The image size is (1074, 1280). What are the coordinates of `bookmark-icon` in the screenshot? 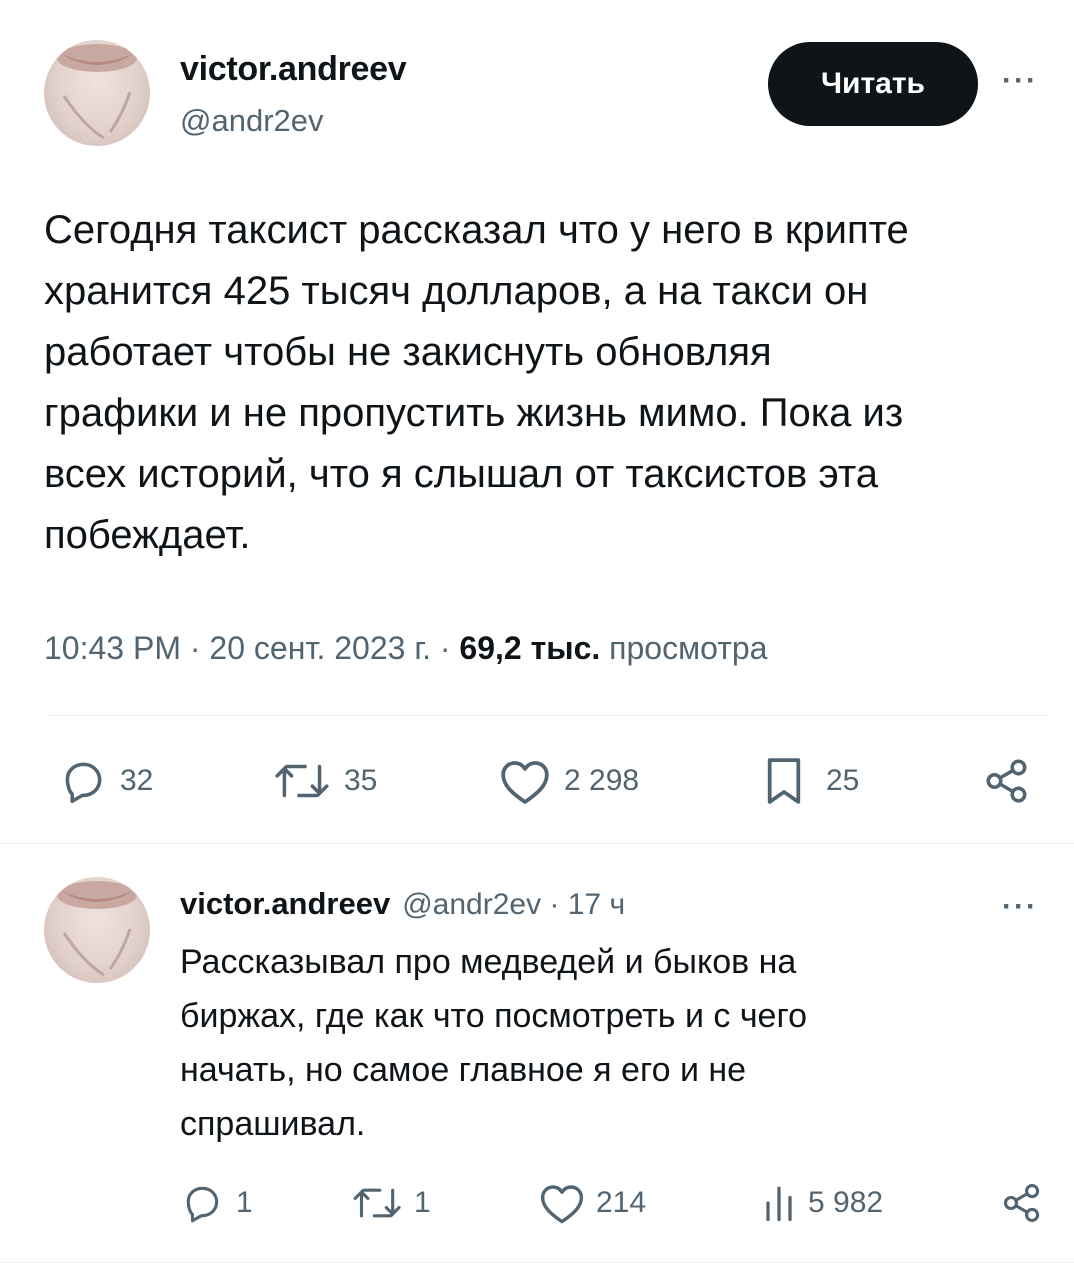 It's located at (784, 781).